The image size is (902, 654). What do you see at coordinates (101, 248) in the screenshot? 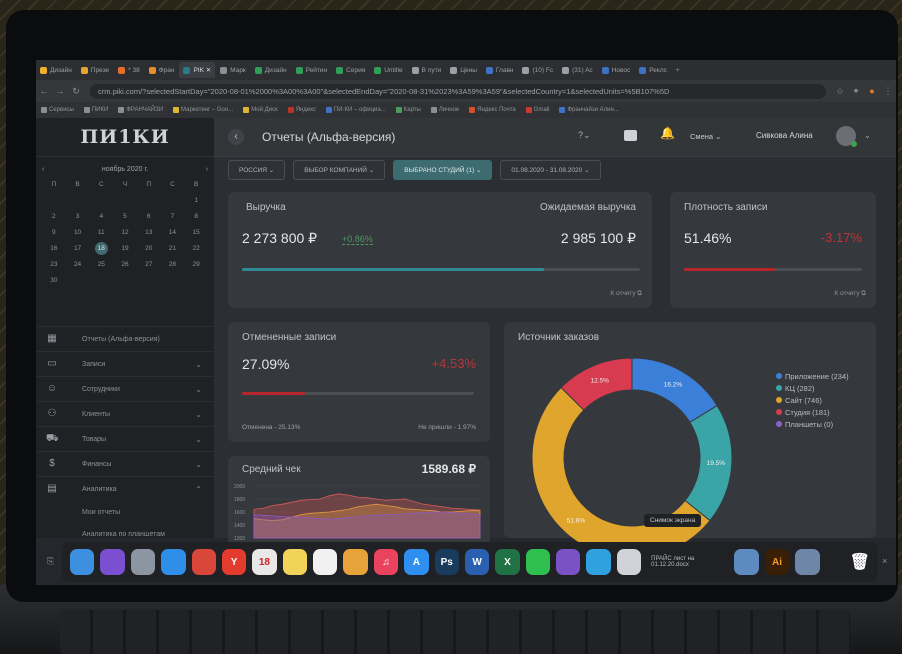
I see `calendar-day: 18` at bounding box center [101, 248].